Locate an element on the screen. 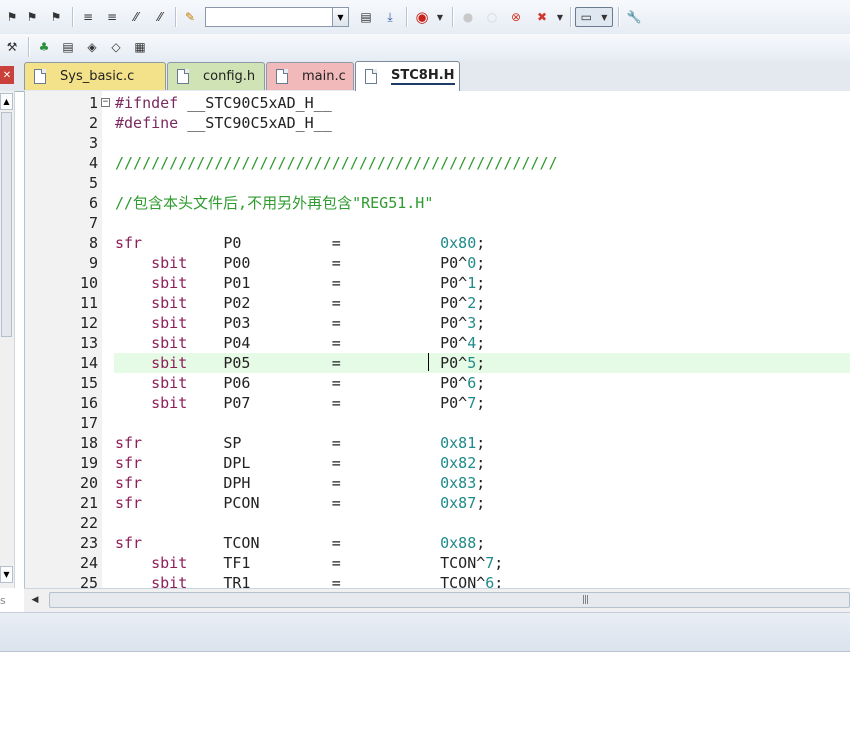 The width and height of the screenshot is (850, 735). scroll-thumb is located at coordinates (6, 224).